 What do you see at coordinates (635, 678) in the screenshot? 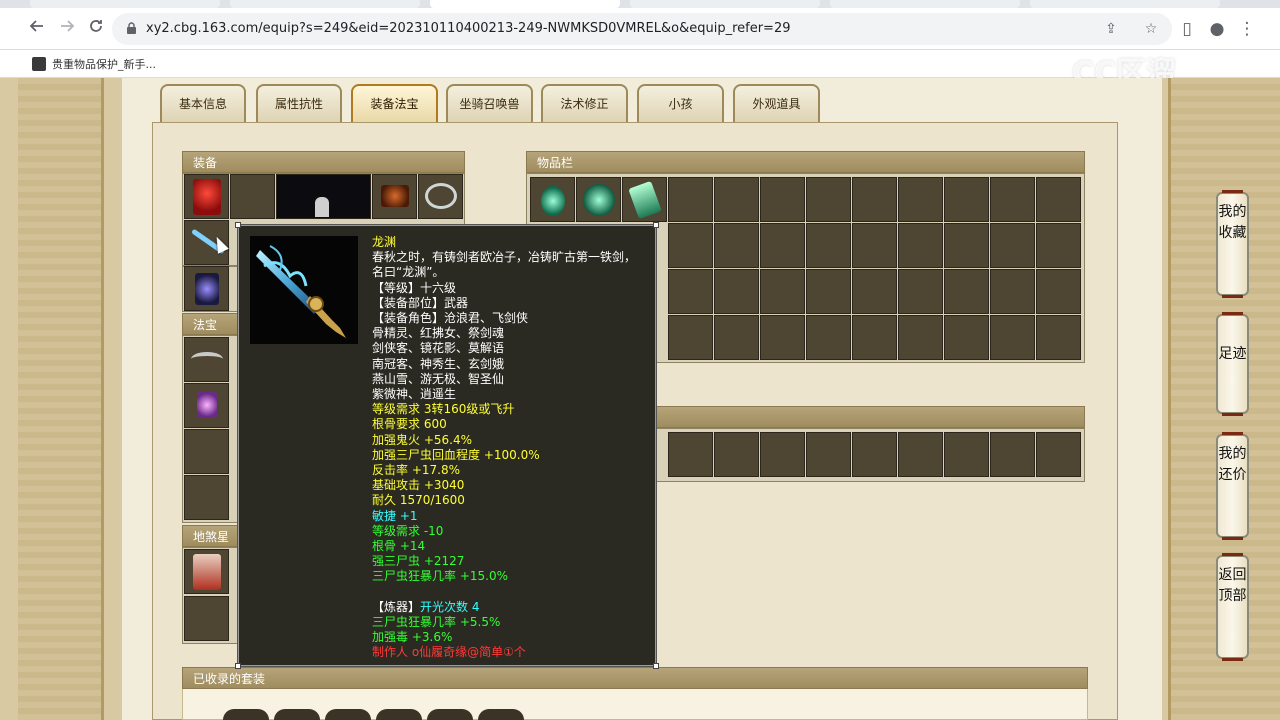
I see `suits-header: 已收录的套装` at bounding box center [635, 678].